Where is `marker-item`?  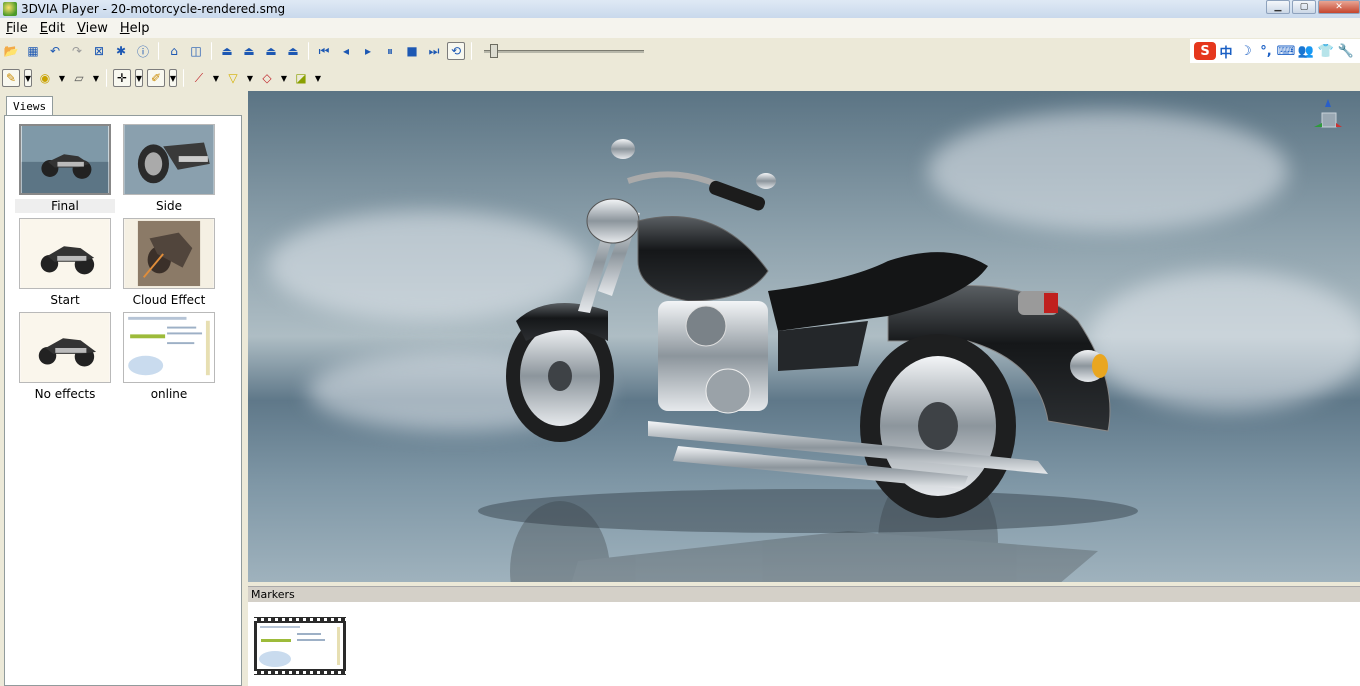
marker-item is located at coordinates (300, 646).